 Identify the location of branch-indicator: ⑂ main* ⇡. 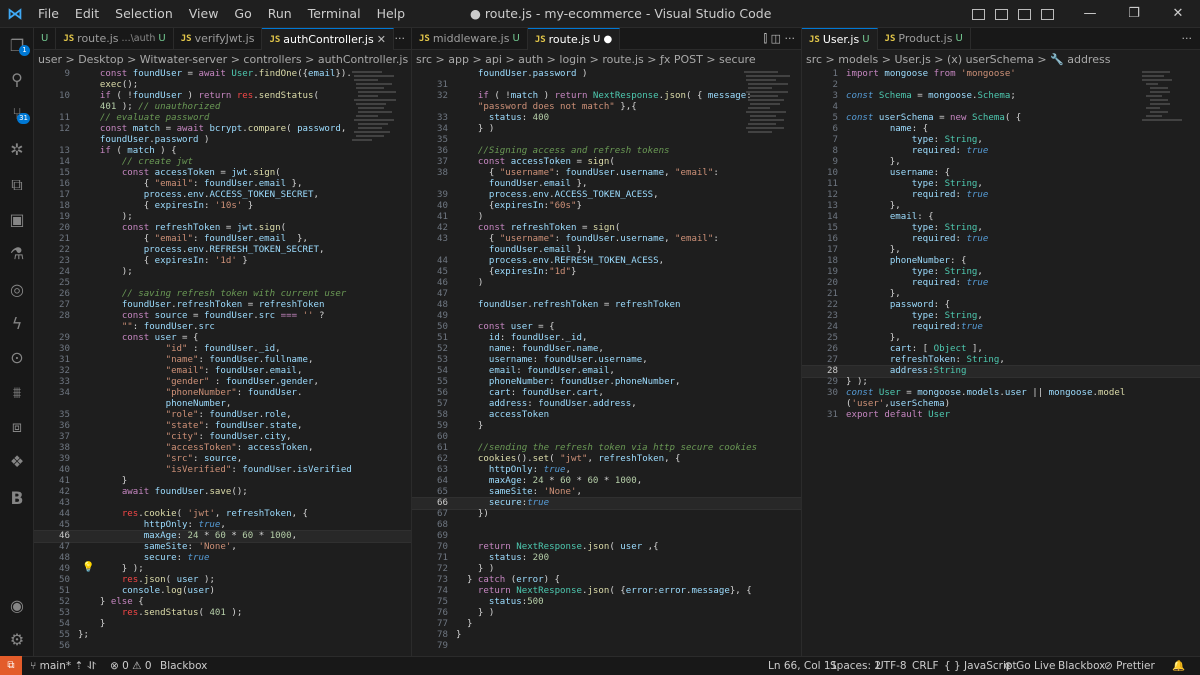
(56, 666).